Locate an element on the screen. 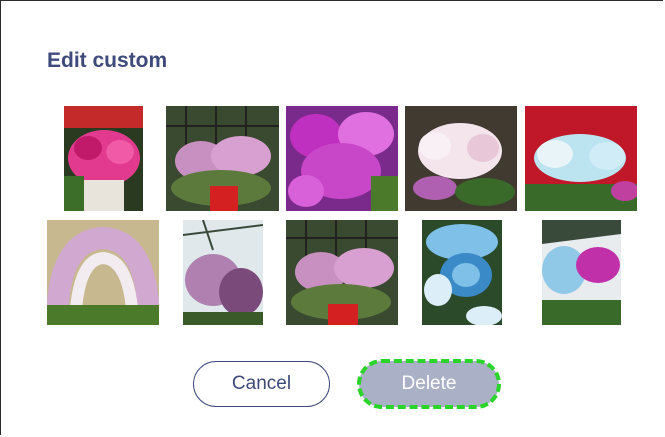  cancel-button: Cancel is located at coordinates (261, 384).